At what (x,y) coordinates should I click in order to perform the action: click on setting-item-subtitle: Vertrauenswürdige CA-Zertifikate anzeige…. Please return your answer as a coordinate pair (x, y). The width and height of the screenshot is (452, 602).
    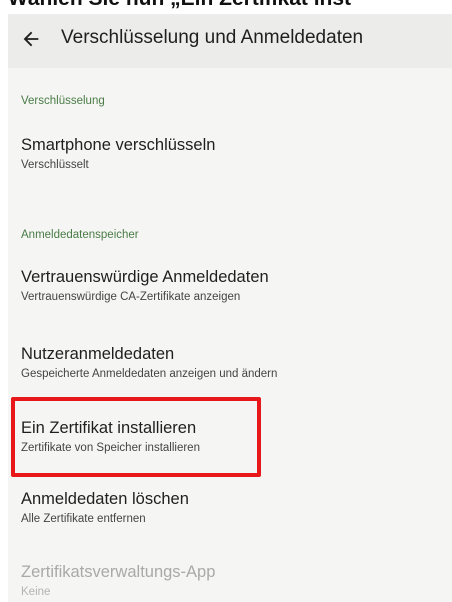
    Looking at the image, I should click on (131, 297).